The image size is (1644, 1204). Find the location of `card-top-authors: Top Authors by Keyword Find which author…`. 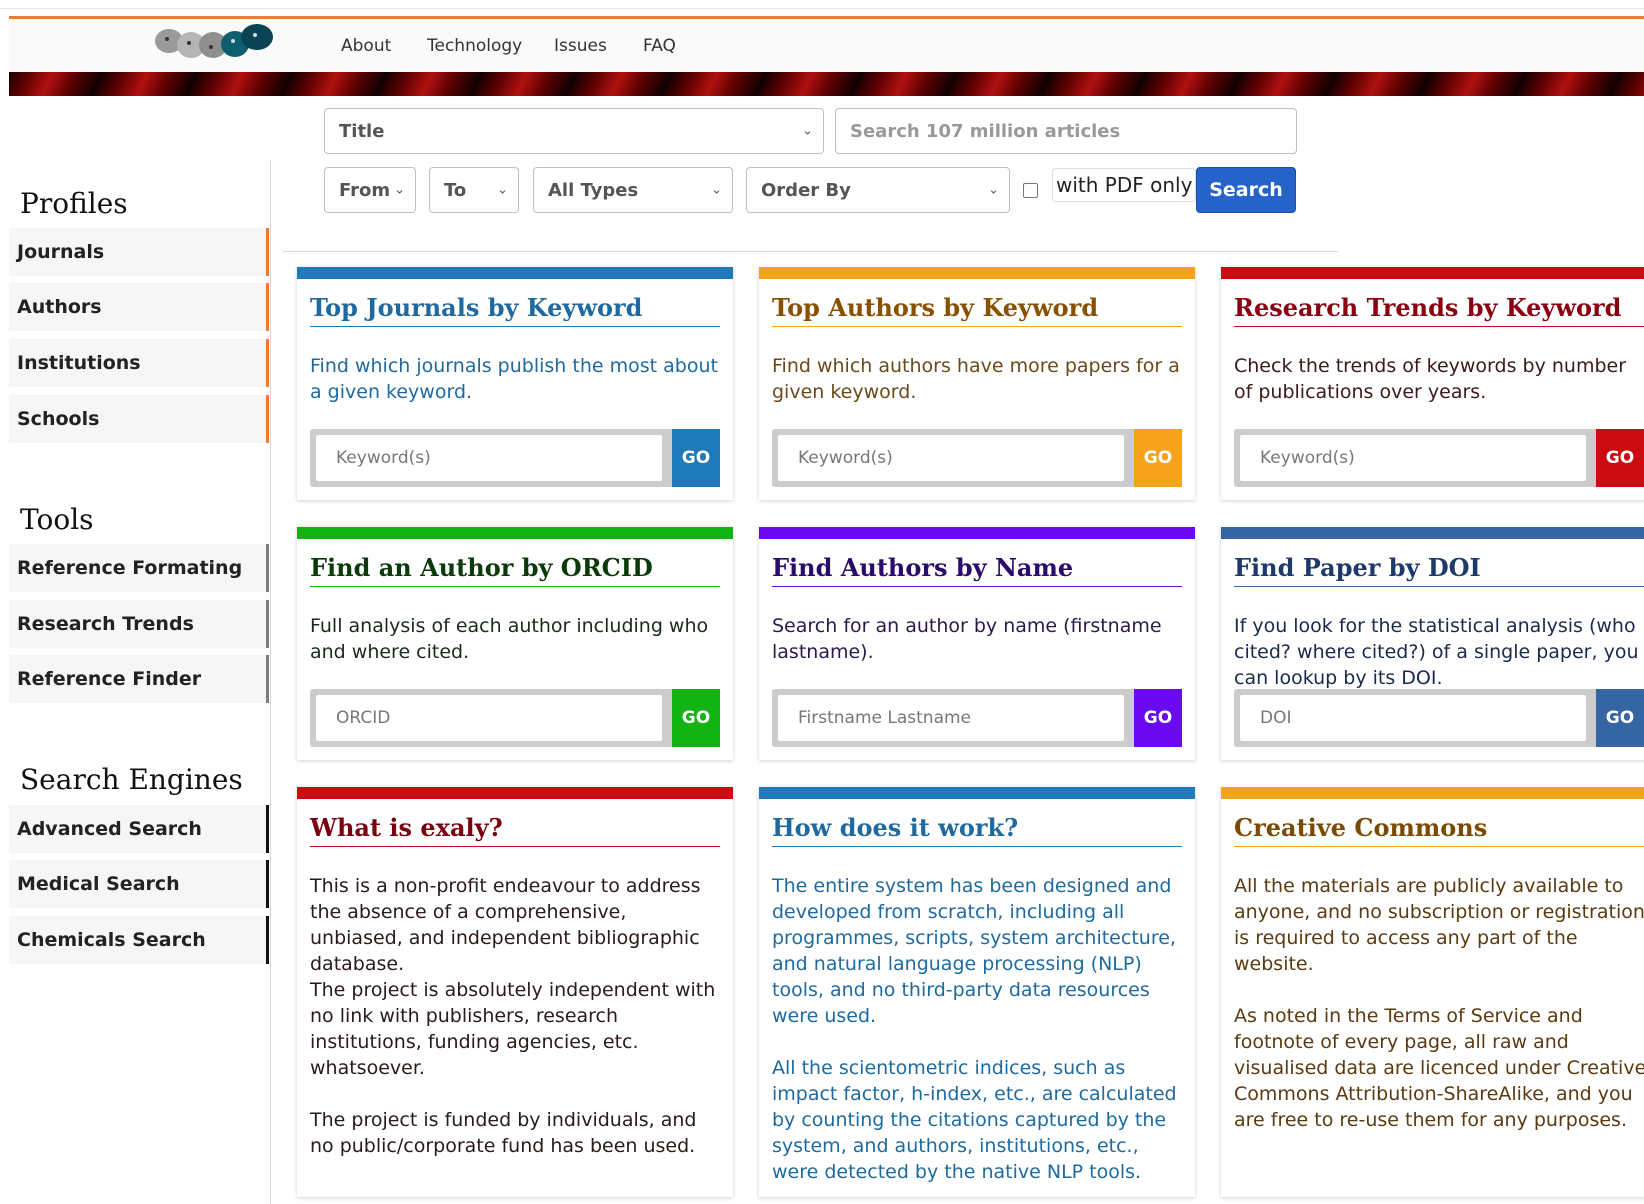

card-top-authors: Top Authors by Keyword Find which author… is located at coordinates (977, 383).